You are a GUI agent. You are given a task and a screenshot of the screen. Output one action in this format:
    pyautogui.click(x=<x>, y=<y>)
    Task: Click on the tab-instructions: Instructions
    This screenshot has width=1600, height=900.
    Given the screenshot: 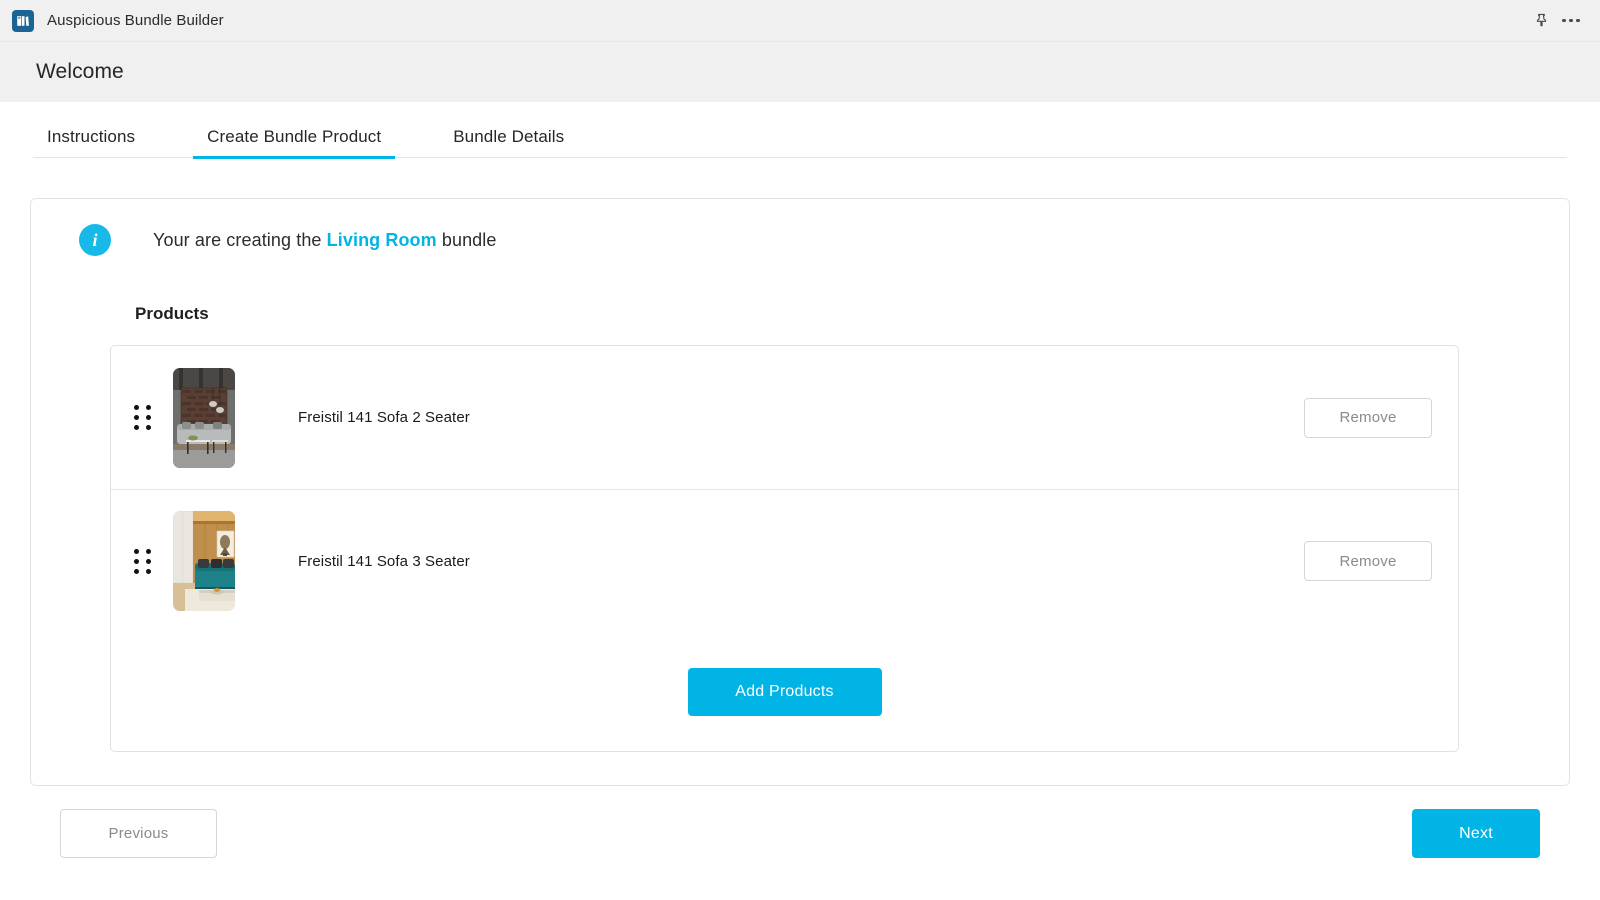 What is the action you would take?
    pyautogui.click(x=91, y=143)
    